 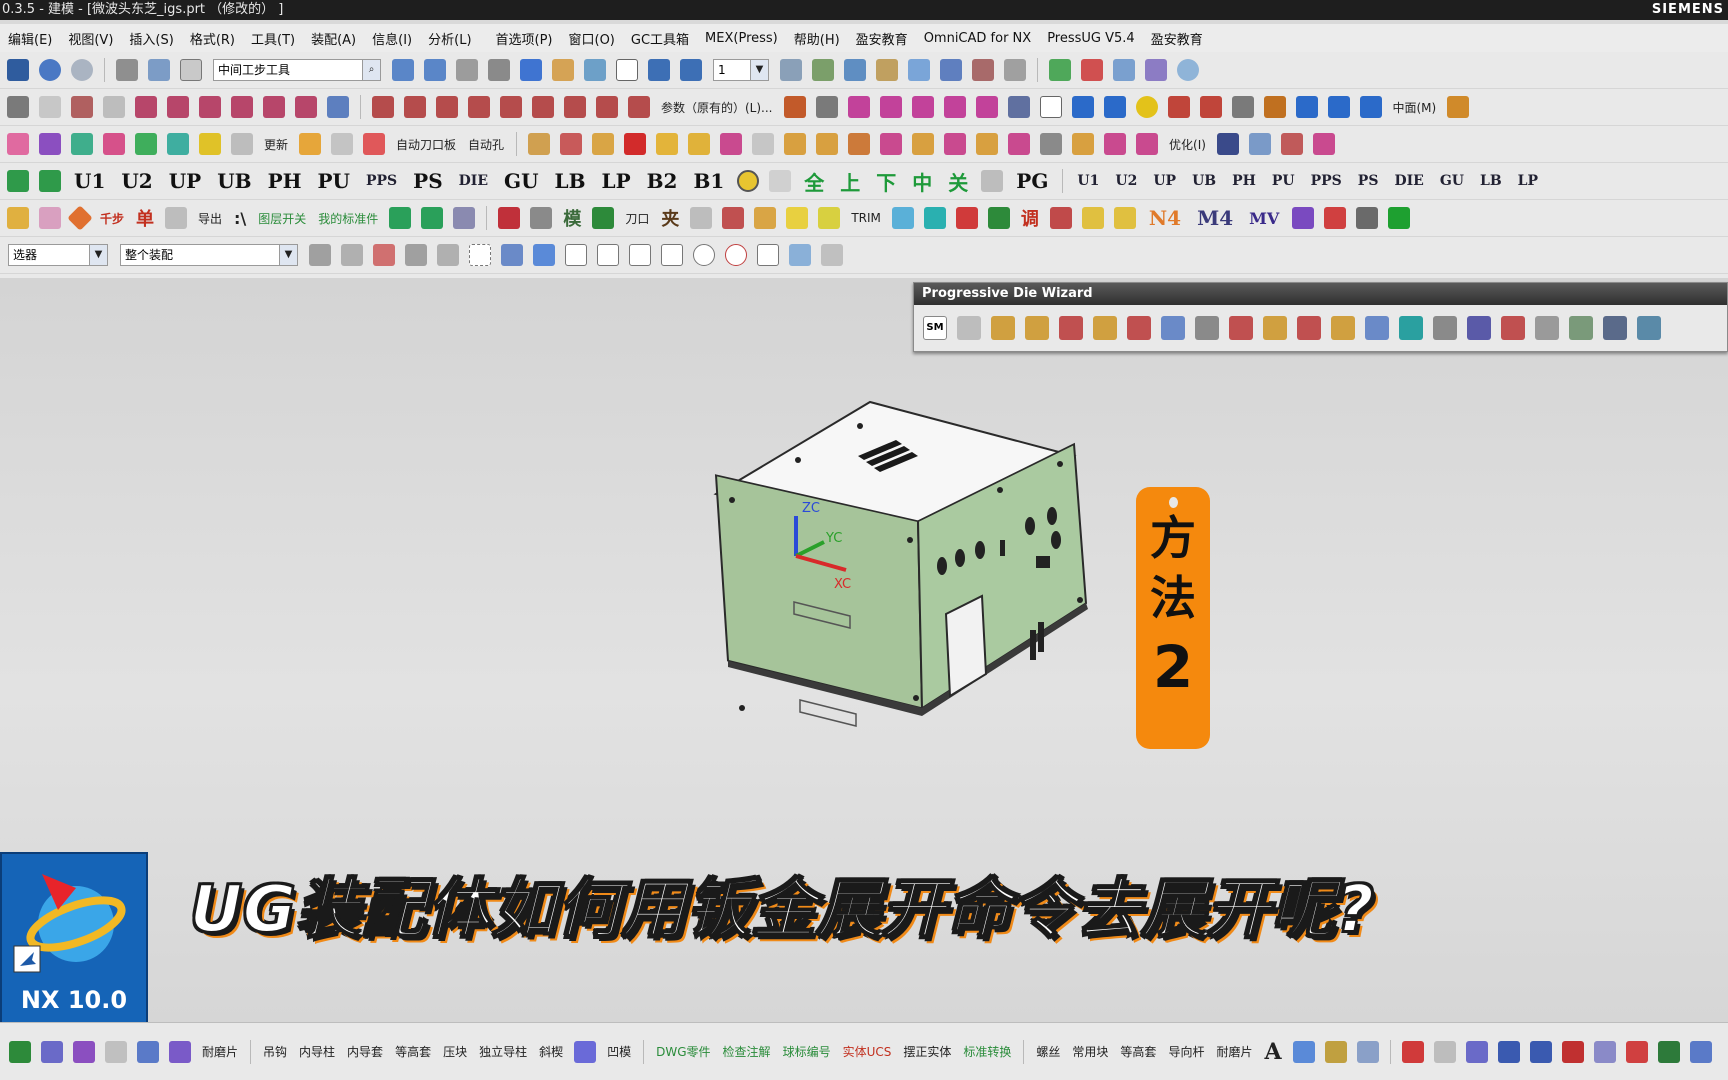 I want to click on wizard-tool-16-icon, so click(x=1479, y=328).